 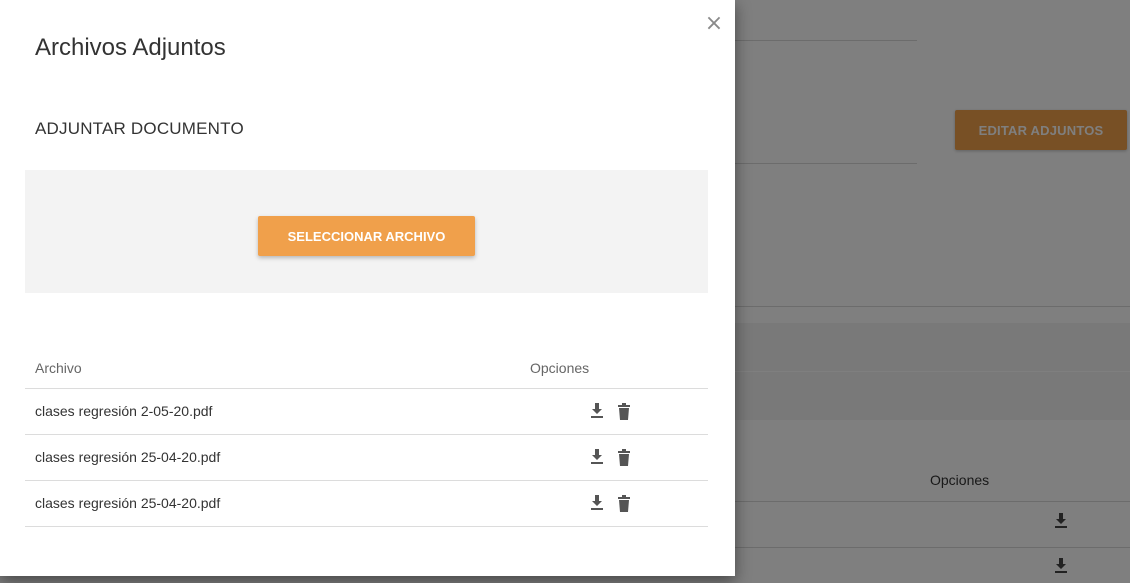 What do you see at coordinates (560, 368) in the screenshot?
I see `column-header-options: Opciones` at bounding box center [560, 368].